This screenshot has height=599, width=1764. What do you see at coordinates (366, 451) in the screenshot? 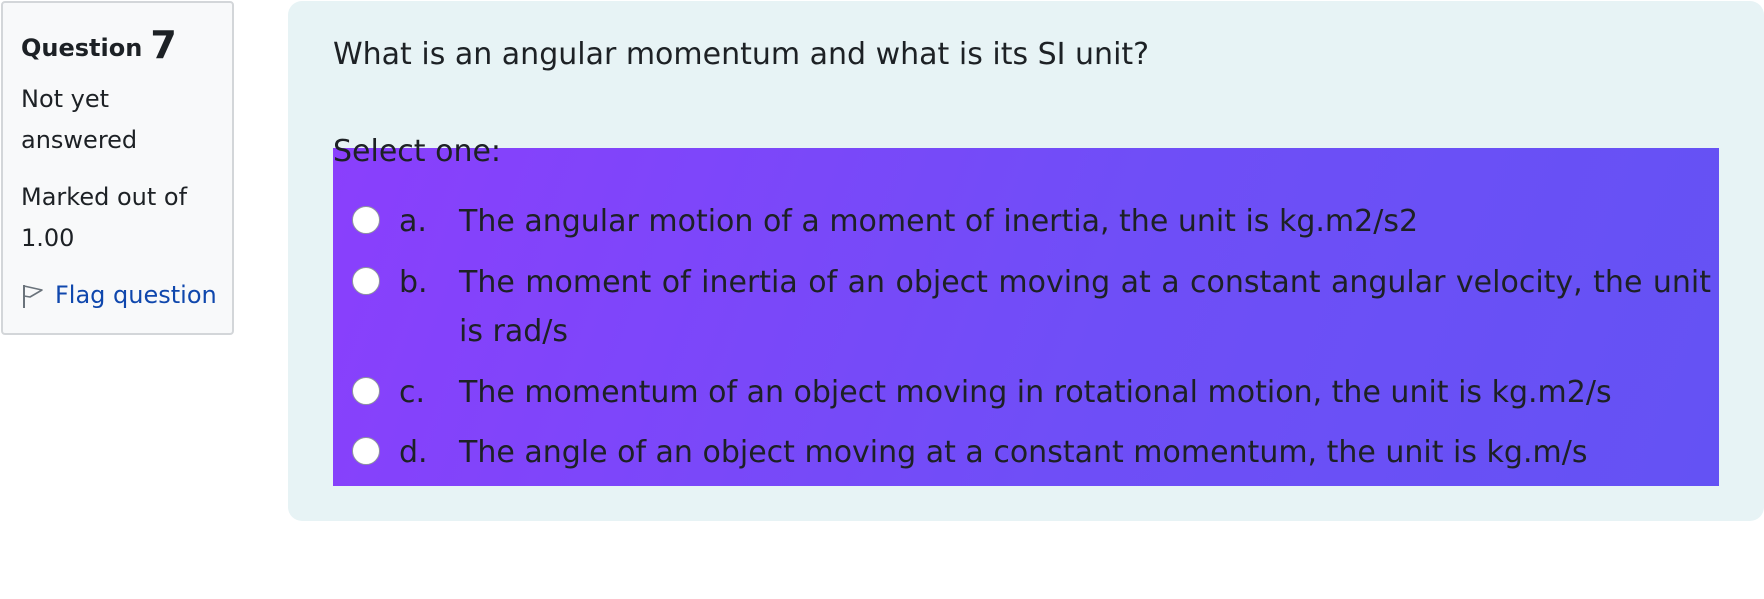
I see `radio-option-d` at bounding box center [366, 451].